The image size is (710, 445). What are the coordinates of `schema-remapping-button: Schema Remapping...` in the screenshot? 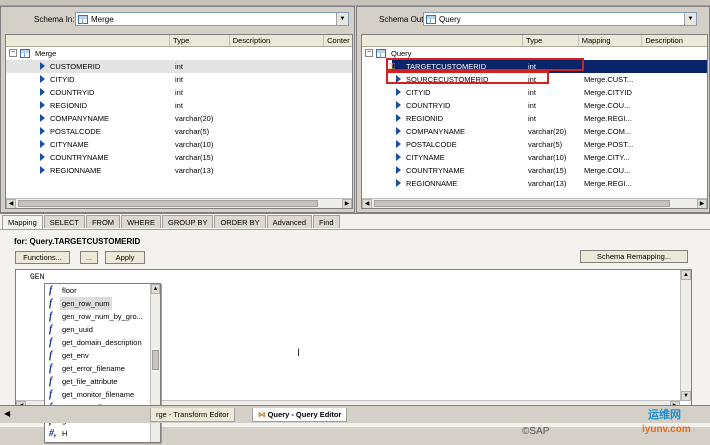 It's located at (634, 256).